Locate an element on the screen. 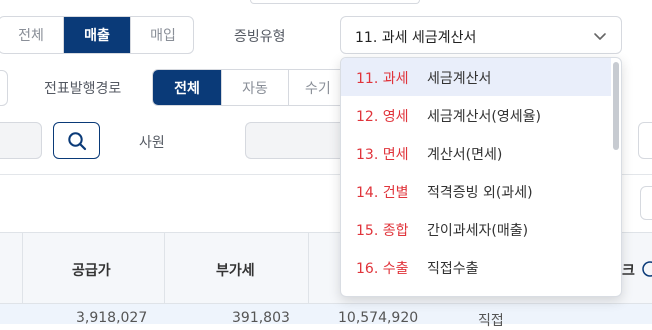 The width and height of the screenshot is (652, 330). header-partial: 크 is located at coordinates (628, 271).